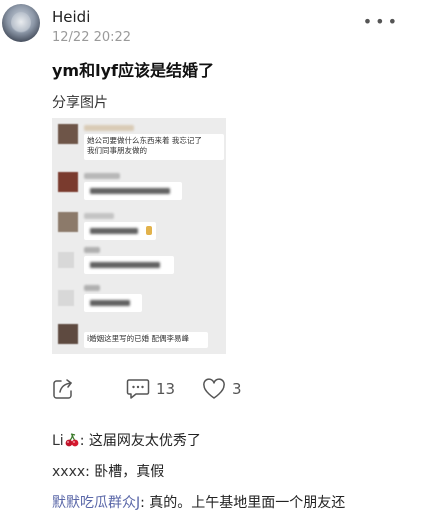  I want to click on chat-row: i婚姻这里写的已婚 配偶李易峰, so click(139, 336).